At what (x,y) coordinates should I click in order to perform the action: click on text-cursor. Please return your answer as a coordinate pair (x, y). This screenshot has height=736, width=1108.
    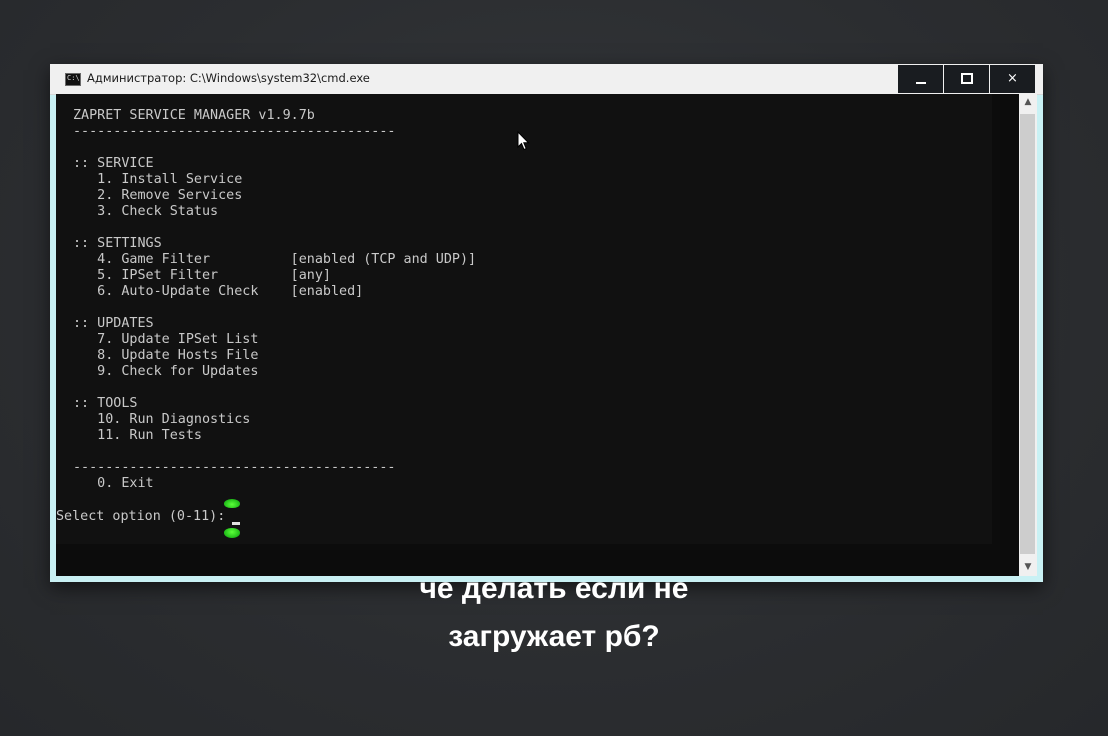
    Looking at the image, I should click on (236, 523).